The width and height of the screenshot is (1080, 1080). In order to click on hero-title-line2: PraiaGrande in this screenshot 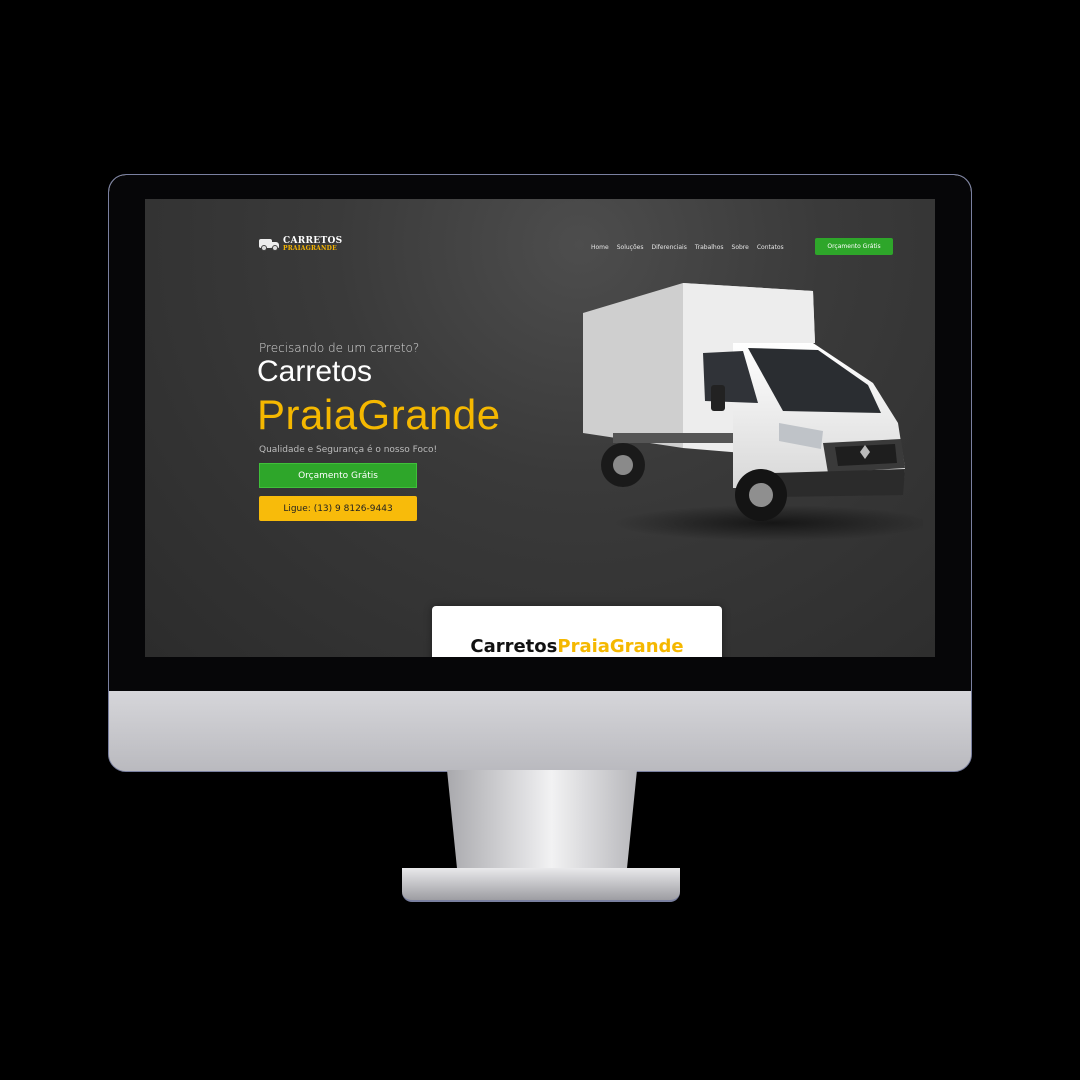, I will do `click(379, 414)`.